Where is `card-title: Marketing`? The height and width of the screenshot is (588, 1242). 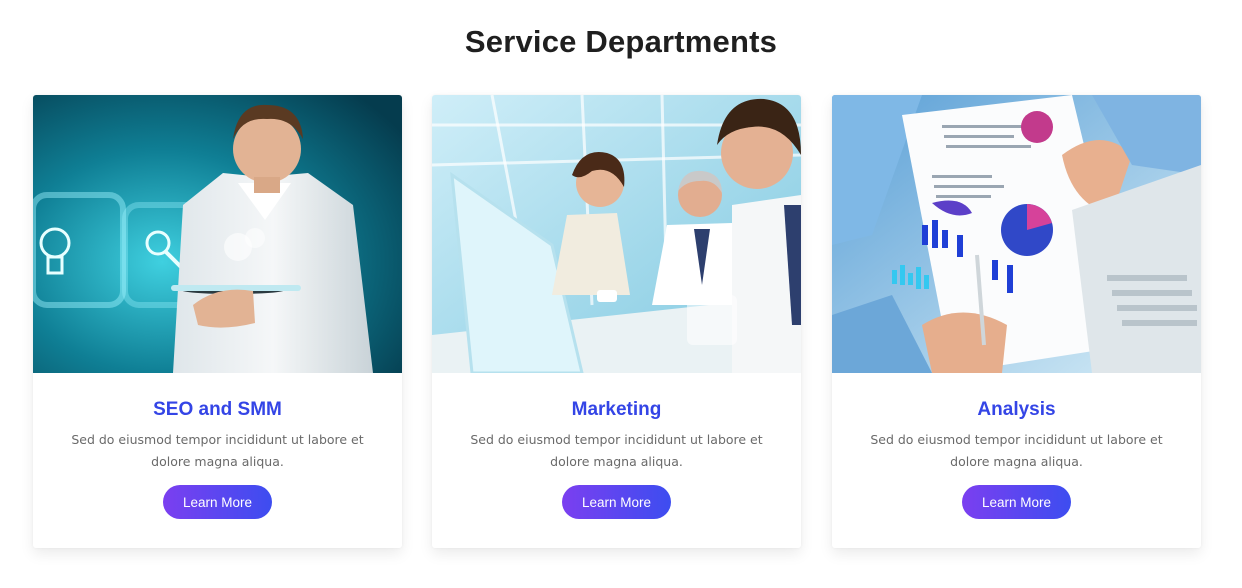
card-title: Marketing is located at coordinates (616, 409).